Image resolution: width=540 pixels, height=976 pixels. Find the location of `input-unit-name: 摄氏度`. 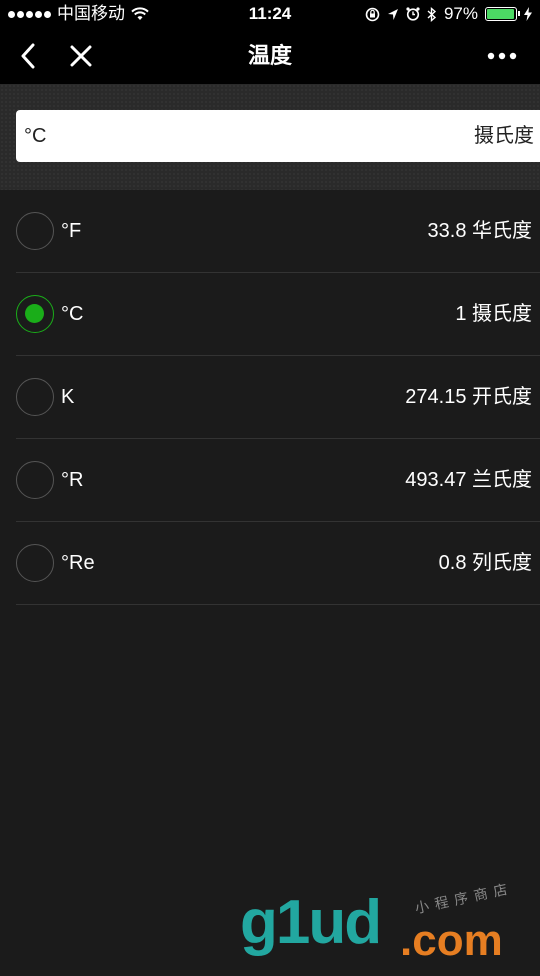

input-unit-name: 摄氏度 is located at coordinates (504, 136).